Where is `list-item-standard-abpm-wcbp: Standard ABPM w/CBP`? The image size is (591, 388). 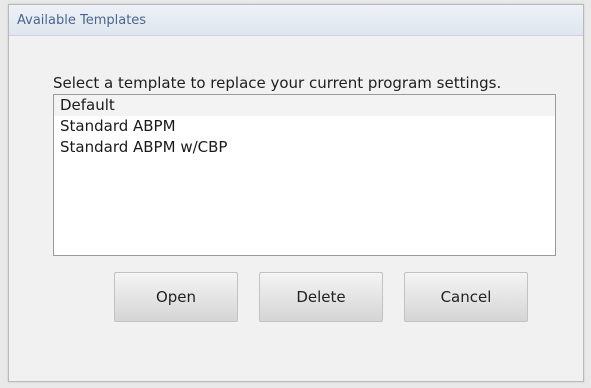 list-item-standard-abpm-wcbp: Standard ABPM w/CBP is located at coordinates (304, 147).